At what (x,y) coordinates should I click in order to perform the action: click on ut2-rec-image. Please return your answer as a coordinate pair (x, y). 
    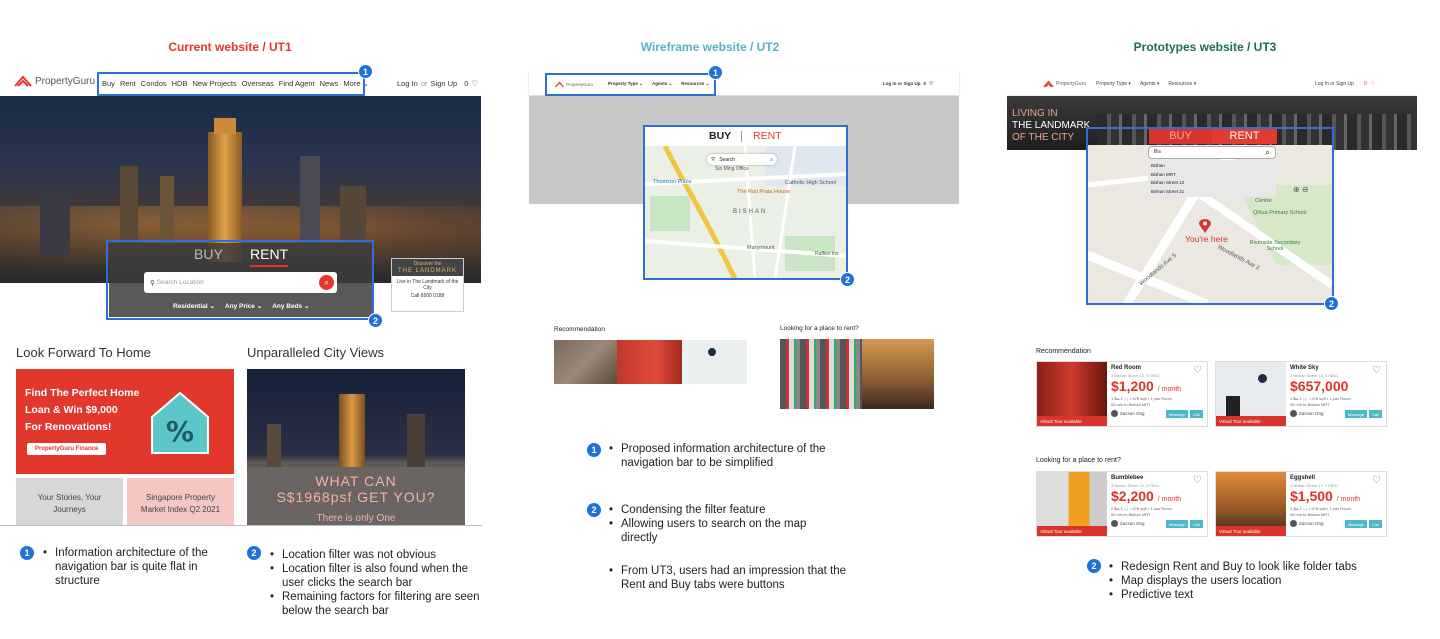
    Looking at the image, I should click on (650, 362).